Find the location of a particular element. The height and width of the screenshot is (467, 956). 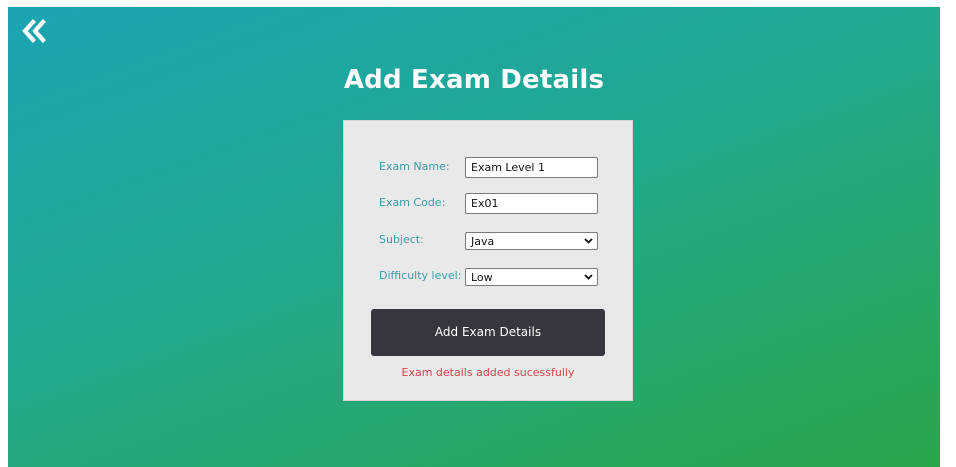

exam-code-input is located at coordinates (531, 203).